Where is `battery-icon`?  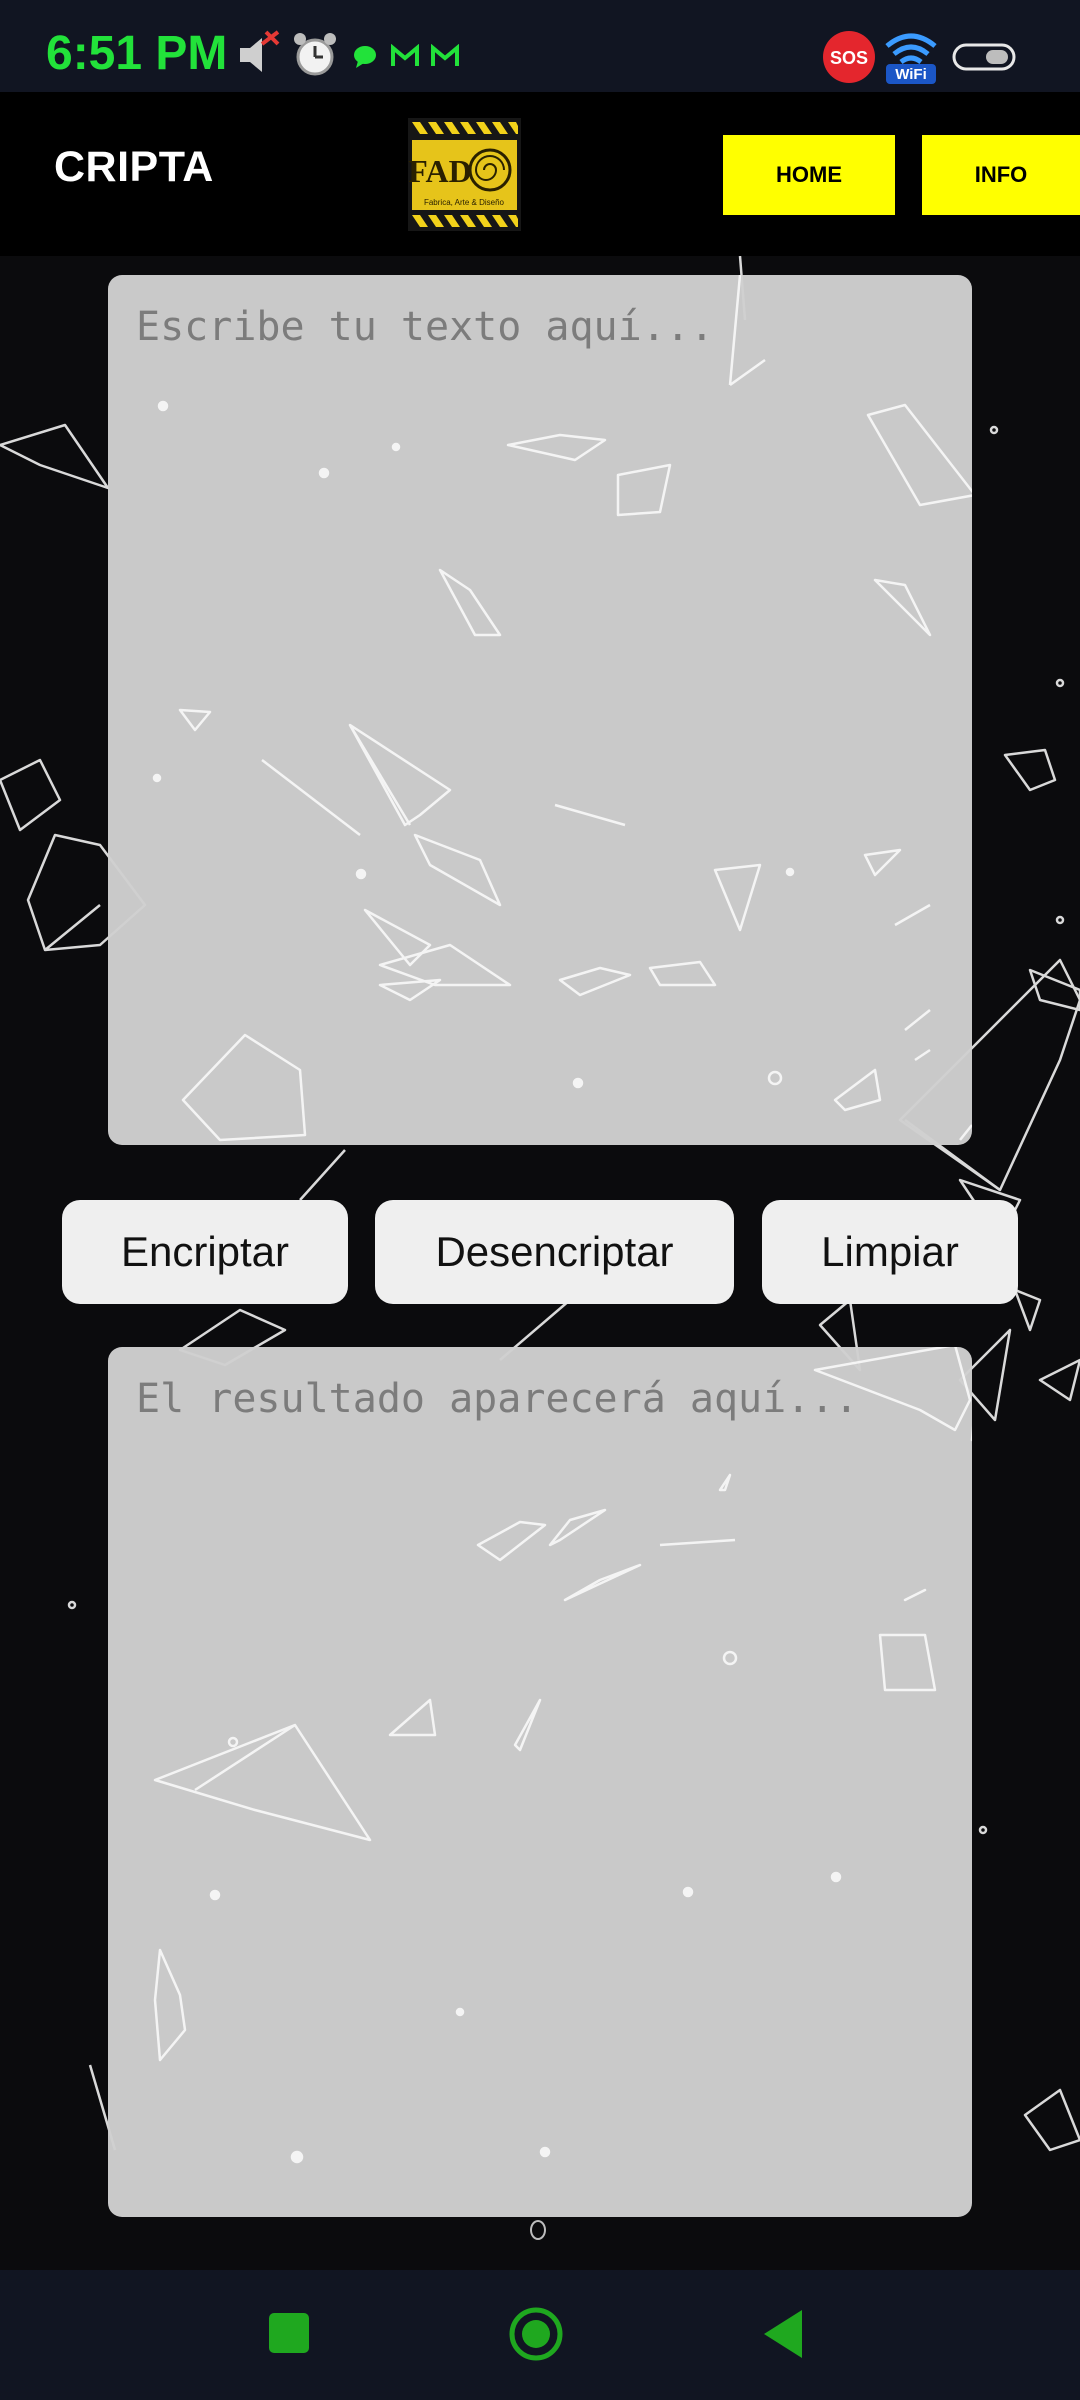
battery-icon is located at coordinates (984, 57).